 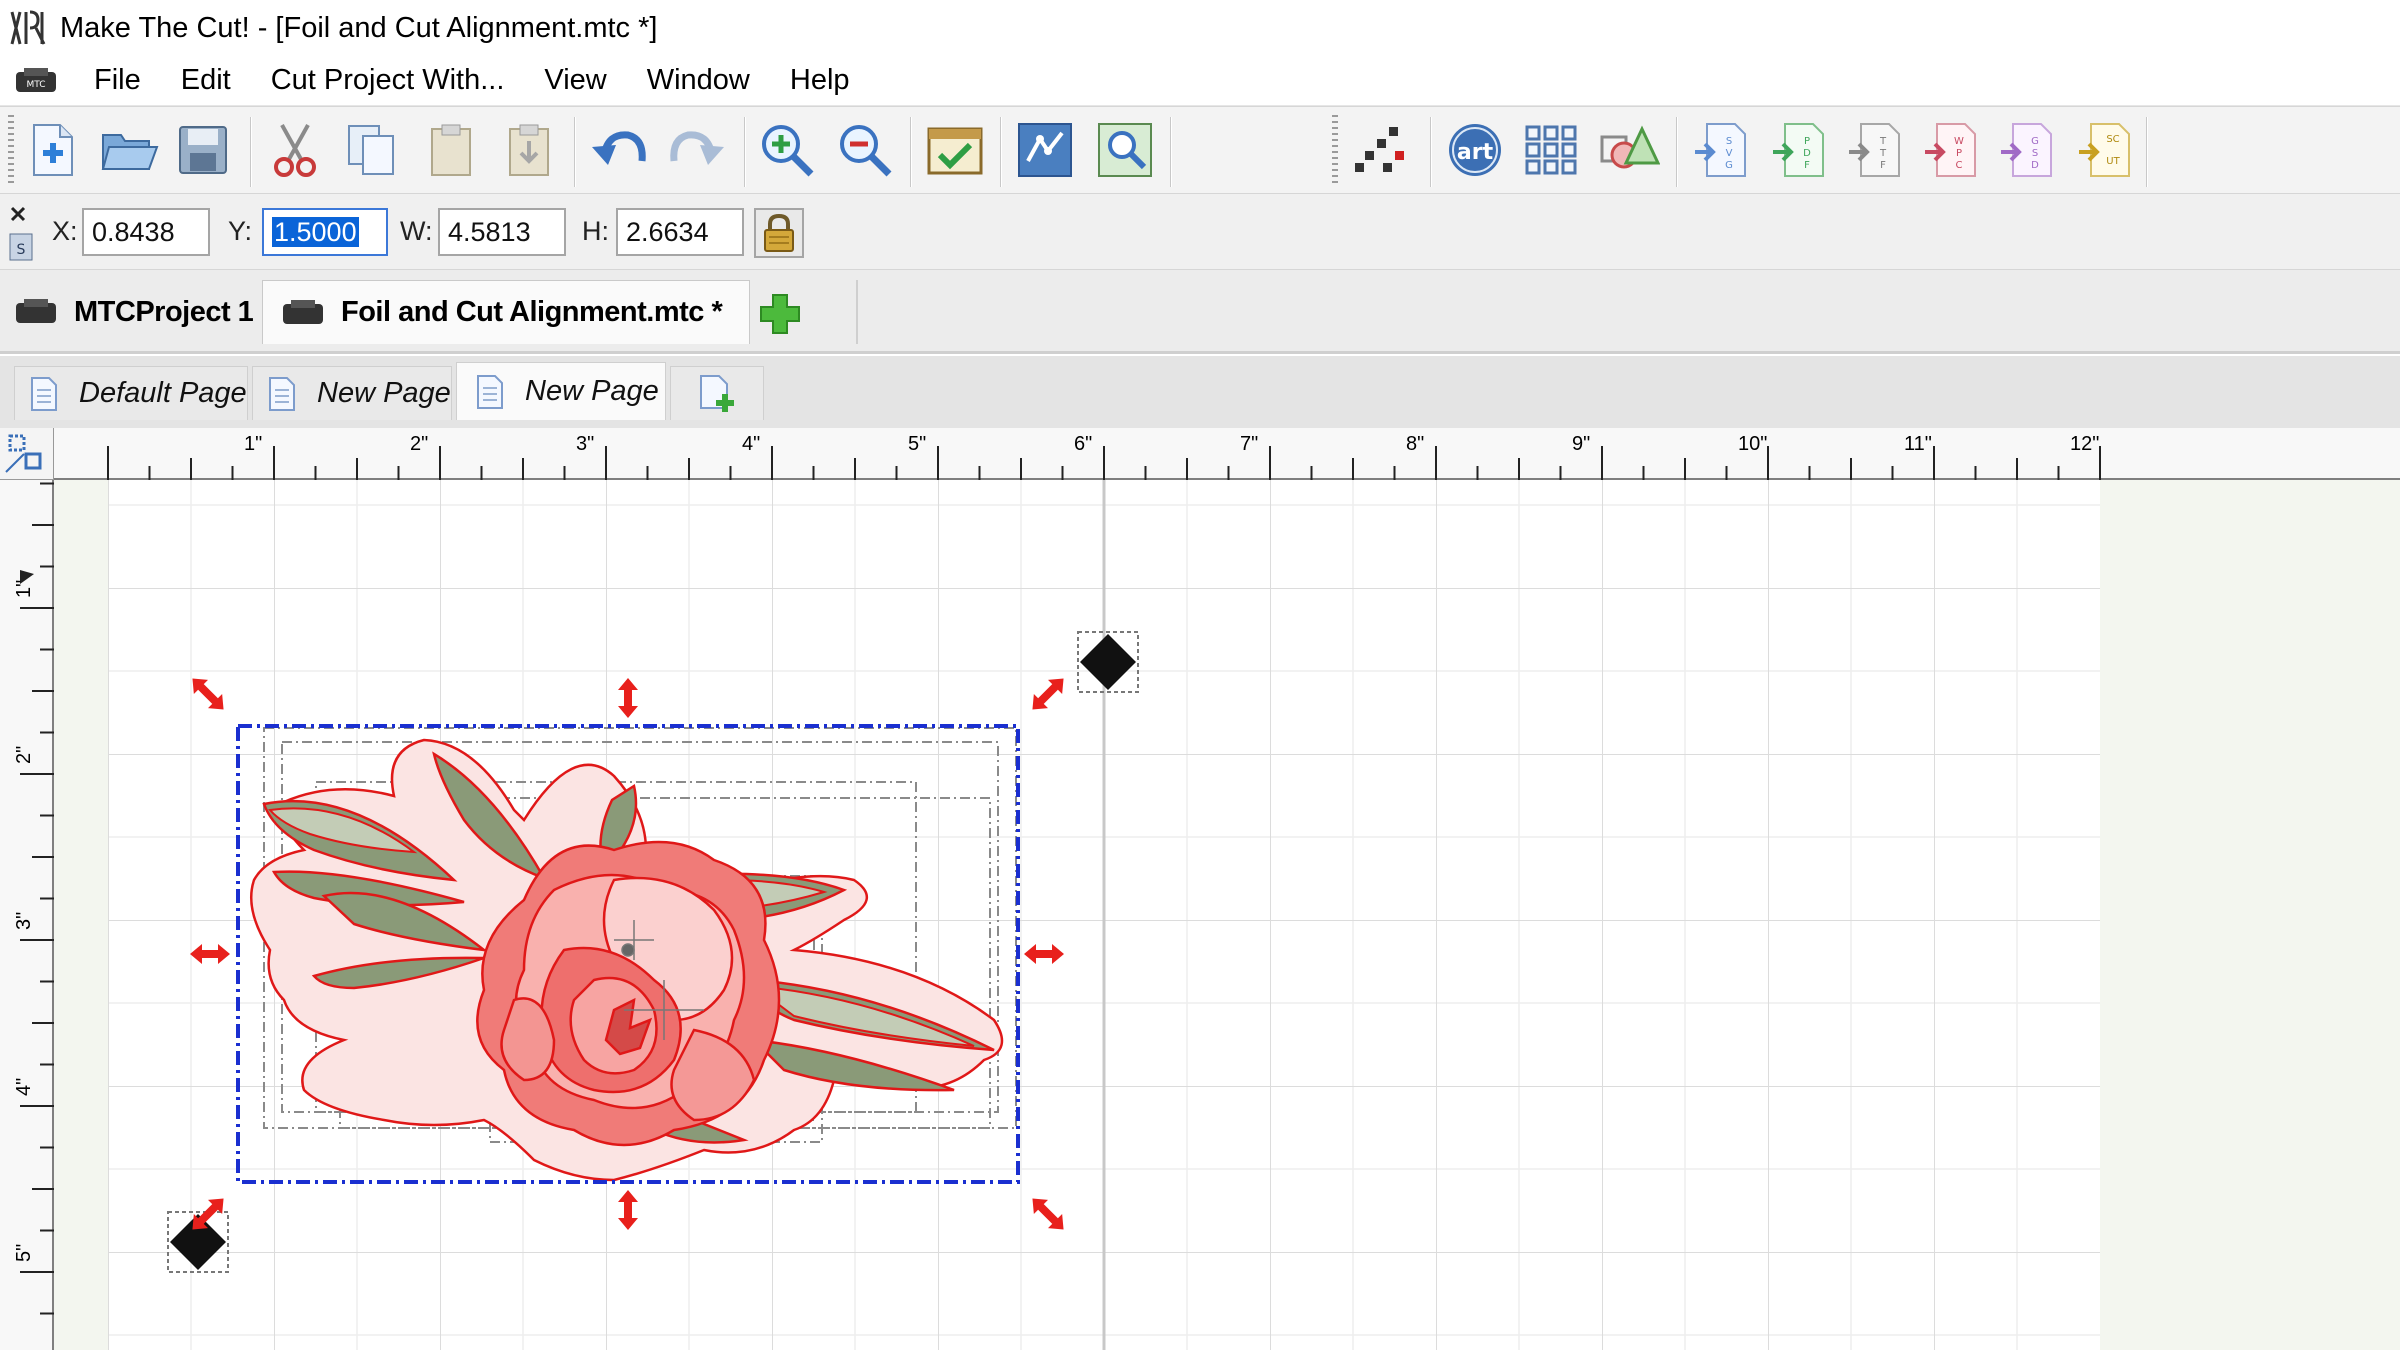 What do you see at coordinates (2027, 150) in the screenshot?
I see `import-gsd-button: GSD` at bounding box center [2027, 150].